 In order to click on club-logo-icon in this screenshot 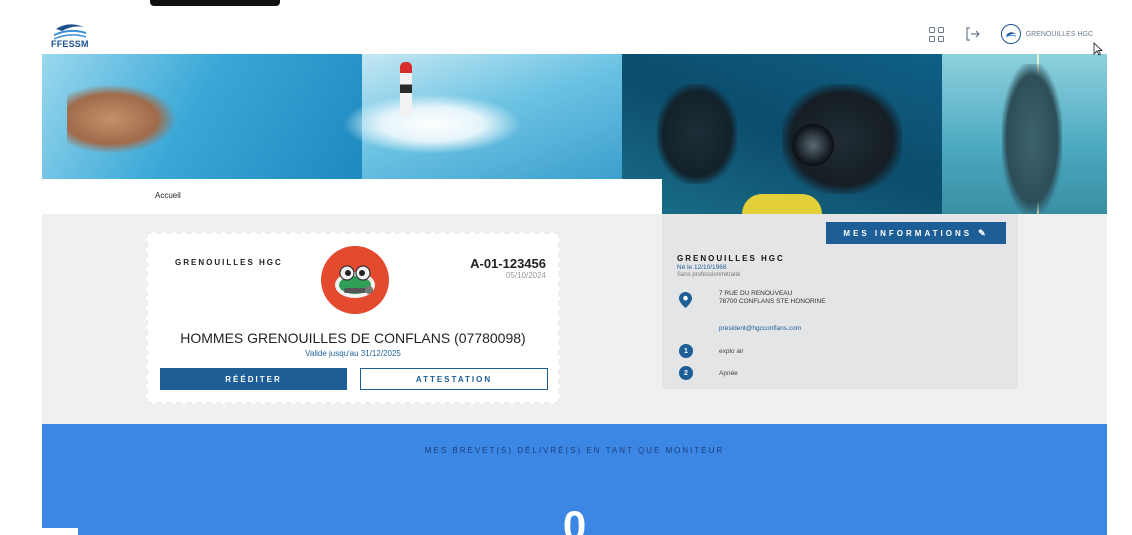, I will do `click(355, 280)`.